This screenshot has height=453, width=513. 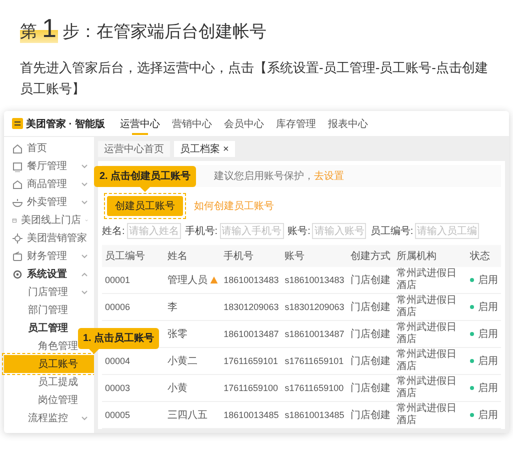 I want to click on table-cell: s17611659101, so click(x=314, y=361).